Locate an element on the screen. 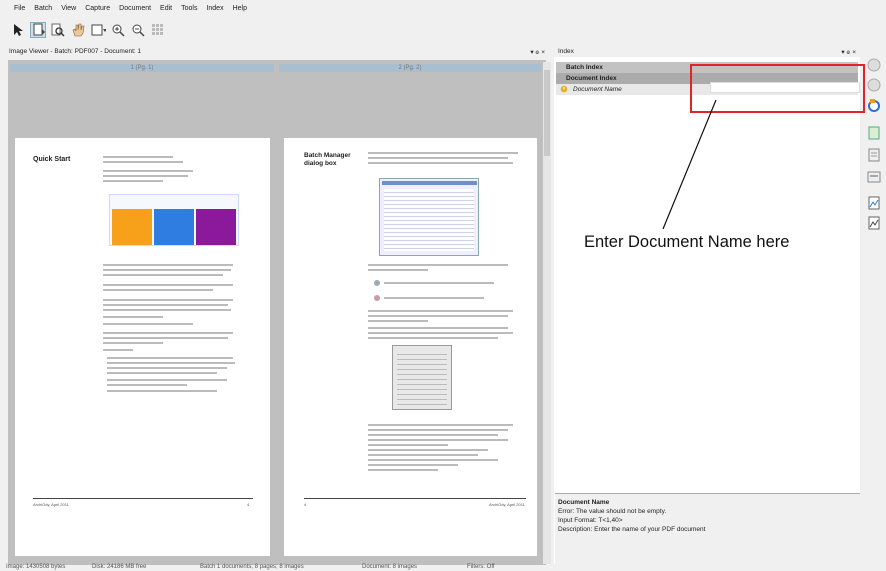 Image resolution: width=886 pixels, height=571 pixels. description-title: Document Name is located at coordinates (584, 502).